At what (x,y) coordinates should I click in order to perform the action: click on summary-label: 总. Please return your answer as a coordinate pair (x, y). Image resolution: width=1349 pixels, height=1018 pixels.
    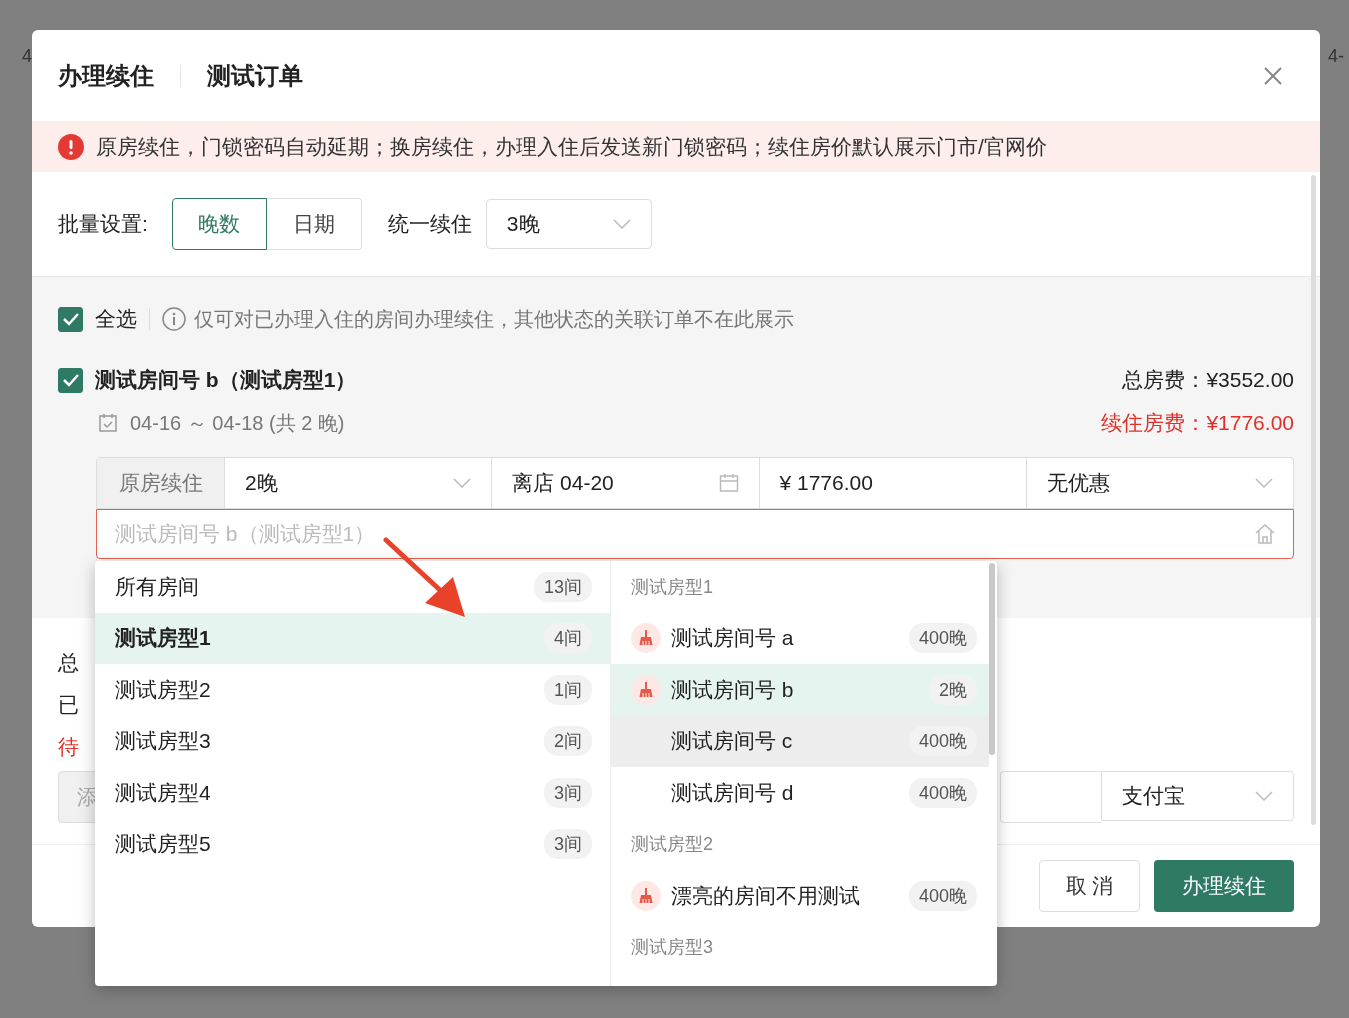
    Looking at the image, I should click on (68, 663).